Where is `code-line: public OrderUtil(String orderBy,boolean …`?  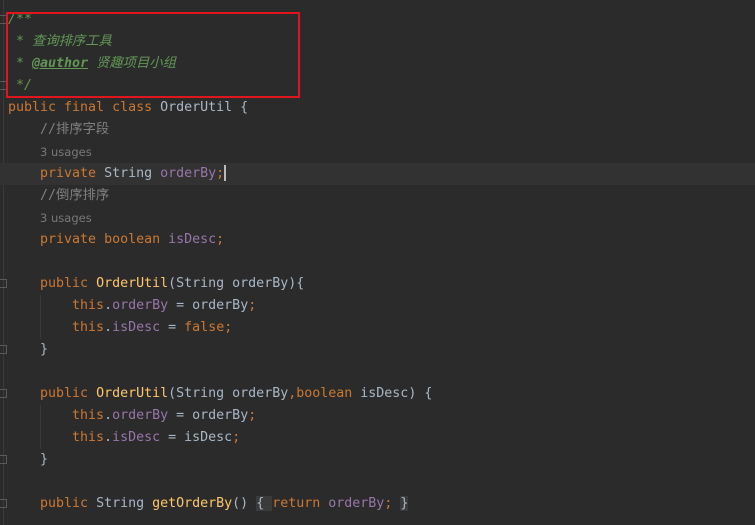
code-line: public OrderUtil(String orderBy,boolean … is located at coordinates (377, 394).